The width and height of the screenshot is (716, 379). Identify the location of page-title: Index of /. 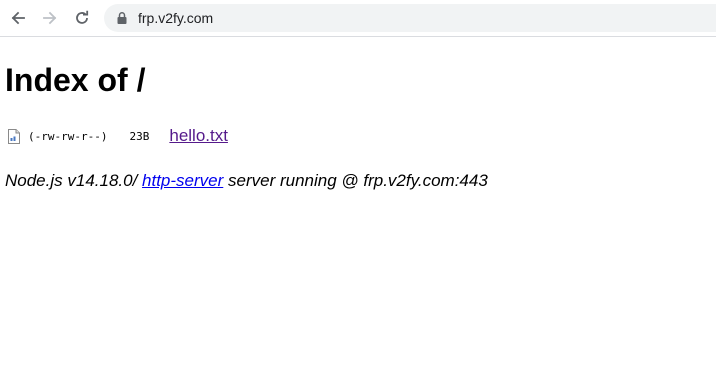
(75, 80).